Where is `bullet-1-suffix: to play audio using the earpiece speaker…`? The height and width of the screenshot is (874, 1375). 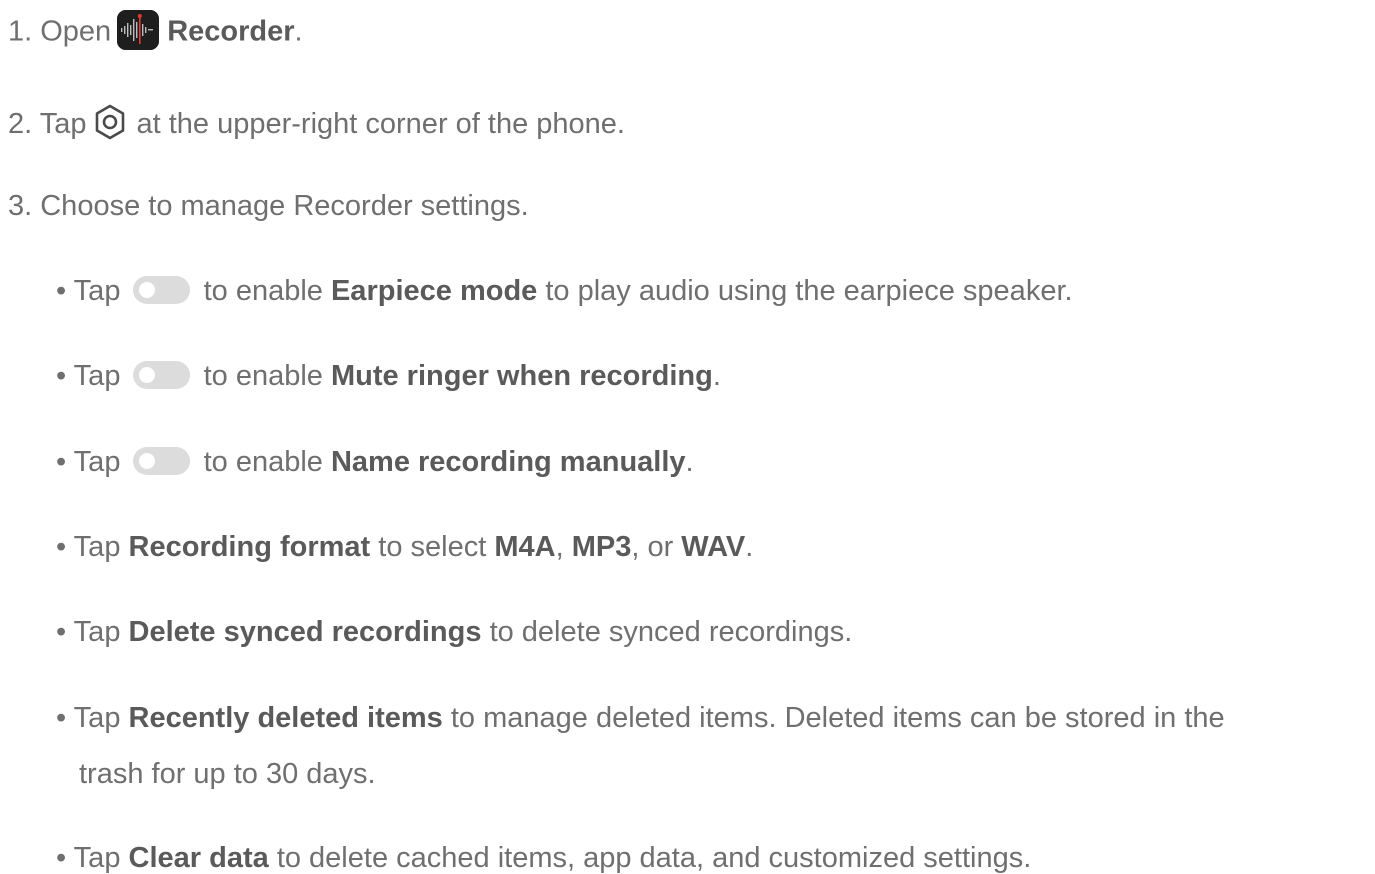
bullet-1-suffix: to play audio using the earpiece speaker… is located at coordinates (809, 291).